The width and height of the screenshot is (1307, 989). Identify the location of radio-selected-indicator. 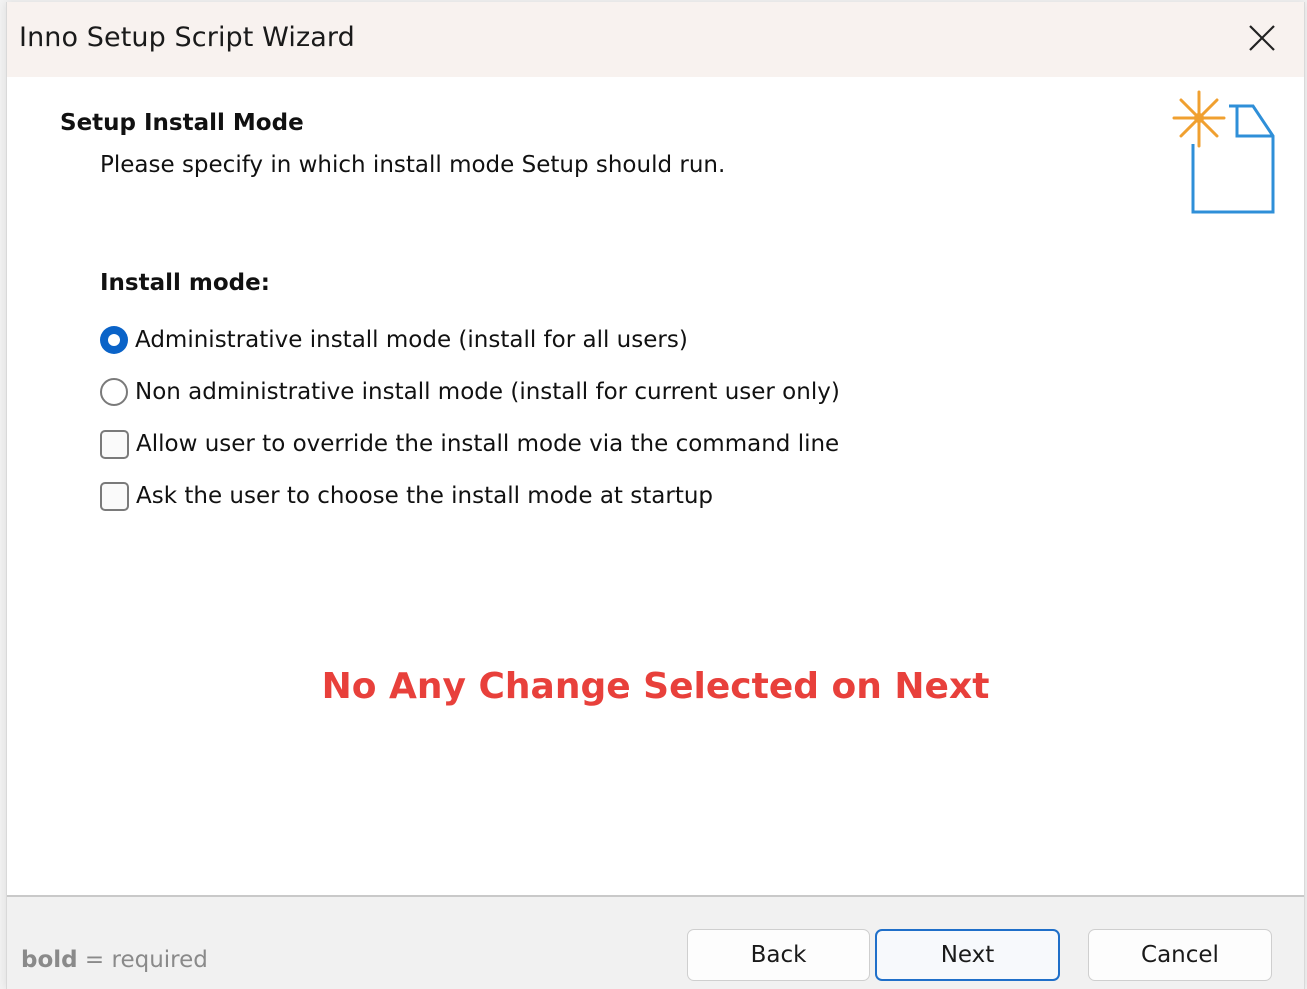
(114, 340).